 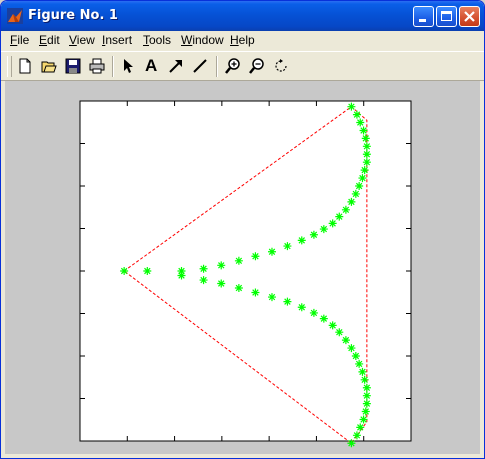 I want to click on title-bar: Figure No. 1, so click(x=242, y=16).